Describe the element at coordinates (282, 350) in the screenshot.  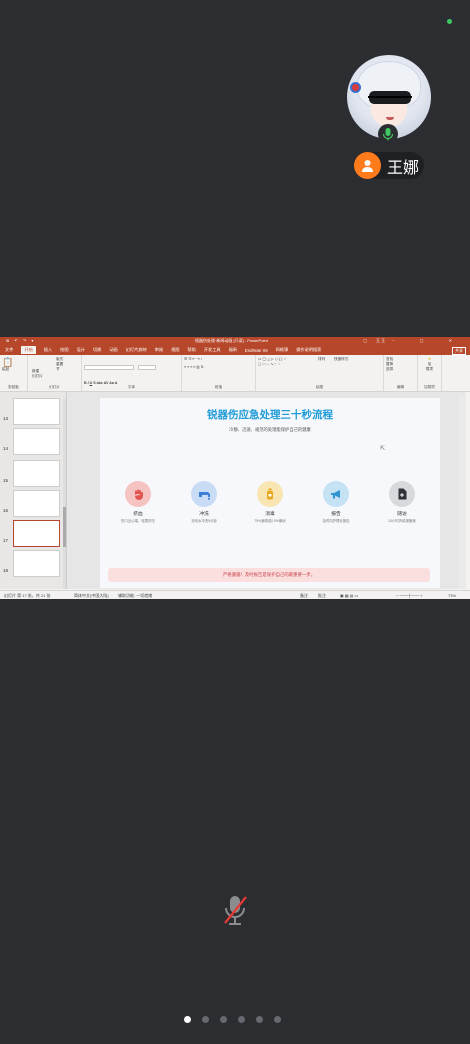
I see `tab-14: 网格课` at that location.